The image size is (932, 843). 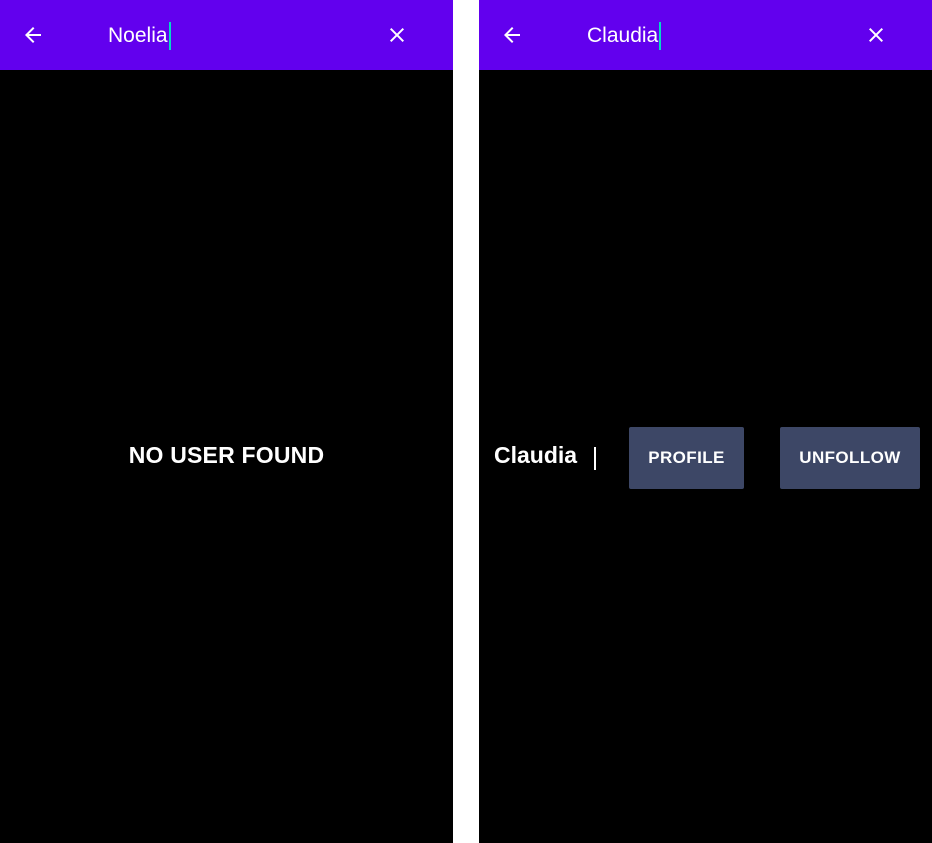 I want to click on search-app-bar: Noelia, so click(x=226, y=35).